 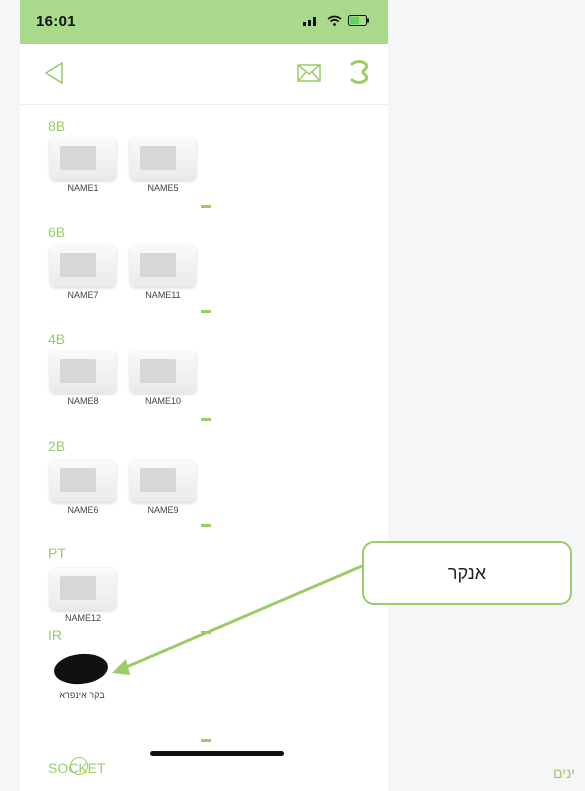 I want to click on device-label: NAME11, so click(x=163, y=295).